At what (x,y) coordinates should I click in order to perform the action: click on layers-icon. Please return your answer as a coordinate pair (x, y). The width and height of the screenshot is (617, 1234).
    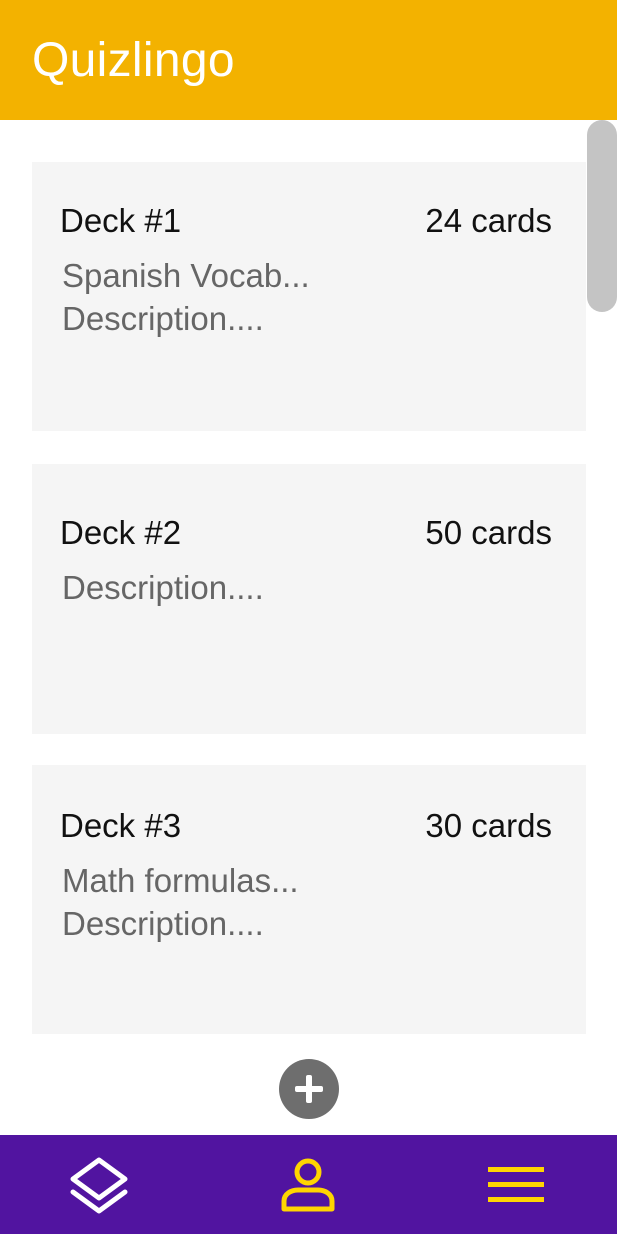
    Looking at the image, I should click on (99, 1185).